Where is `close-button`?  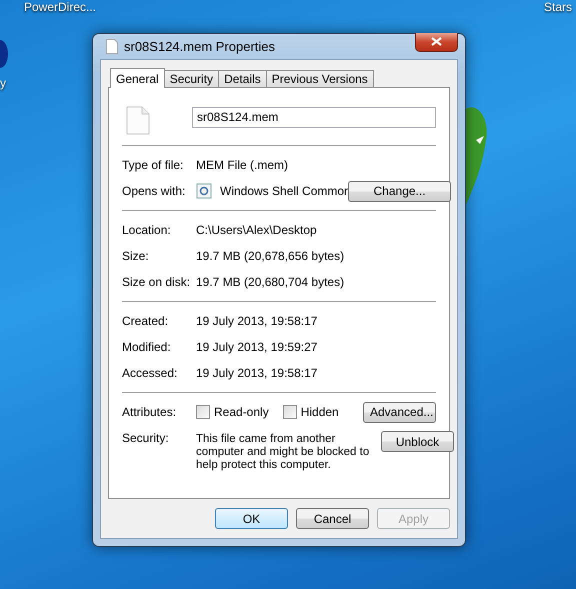
close-button is located at coordinates (436, 42).